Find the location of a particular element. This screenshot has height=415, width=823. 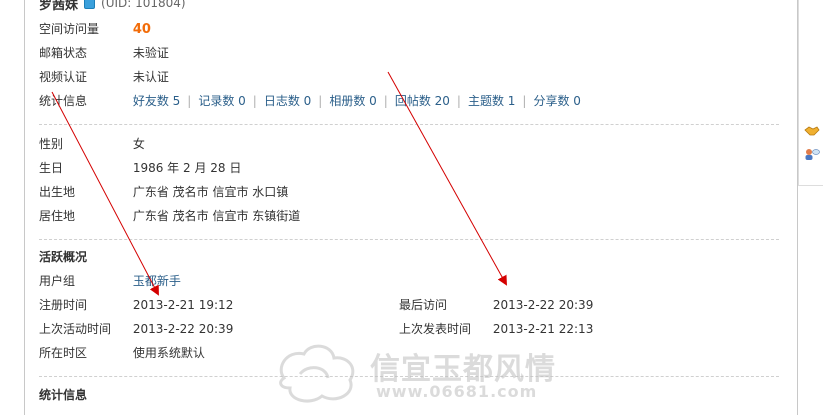

timezone-label: 所在时区 is located at coordinates (63, 353).